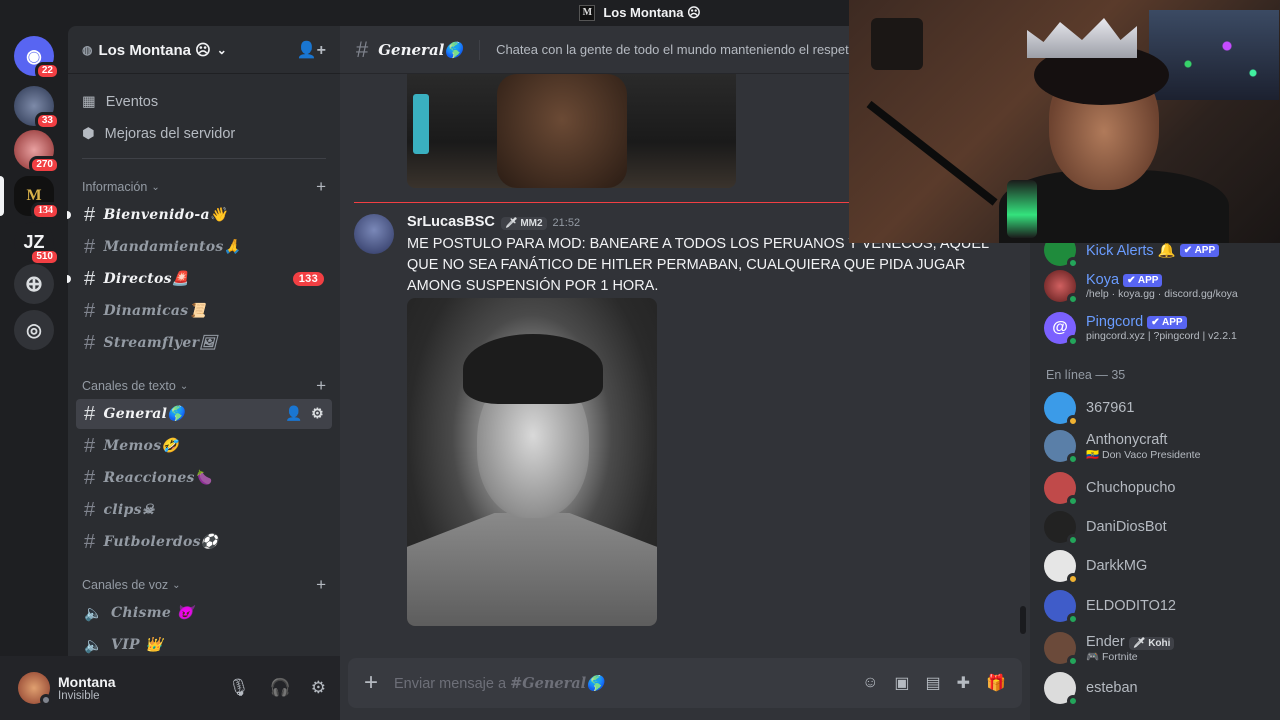  I want to click on member-item: ELDODITO12, so click(1159, 607).